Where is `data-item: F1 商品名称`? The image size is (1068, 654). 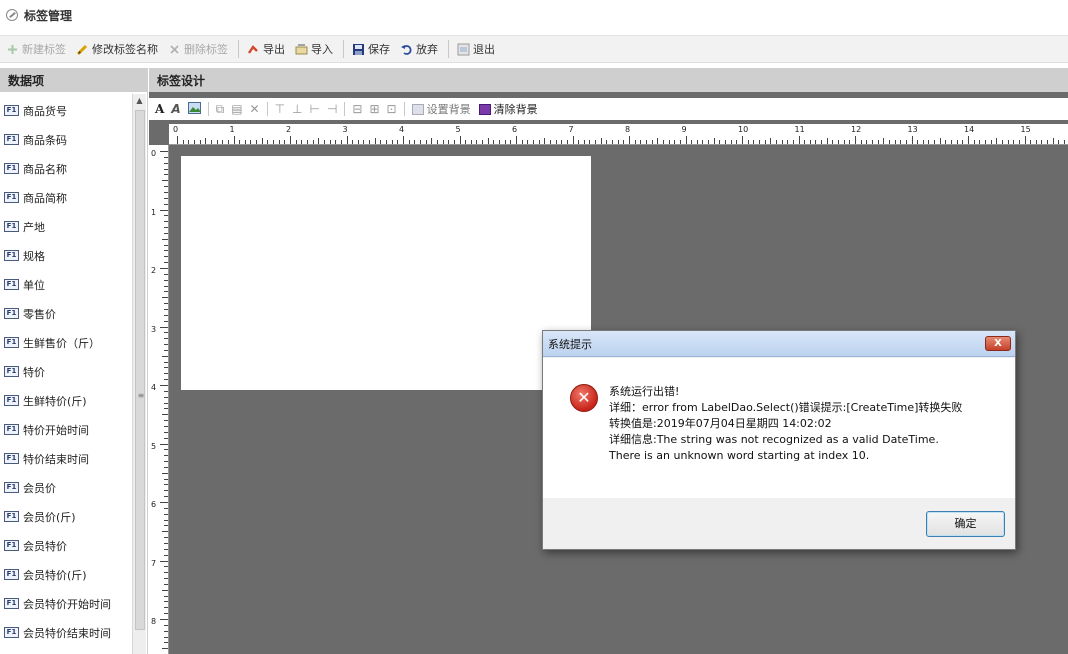 data-item: F1 商品名称 is located at coordinates (68, 168).